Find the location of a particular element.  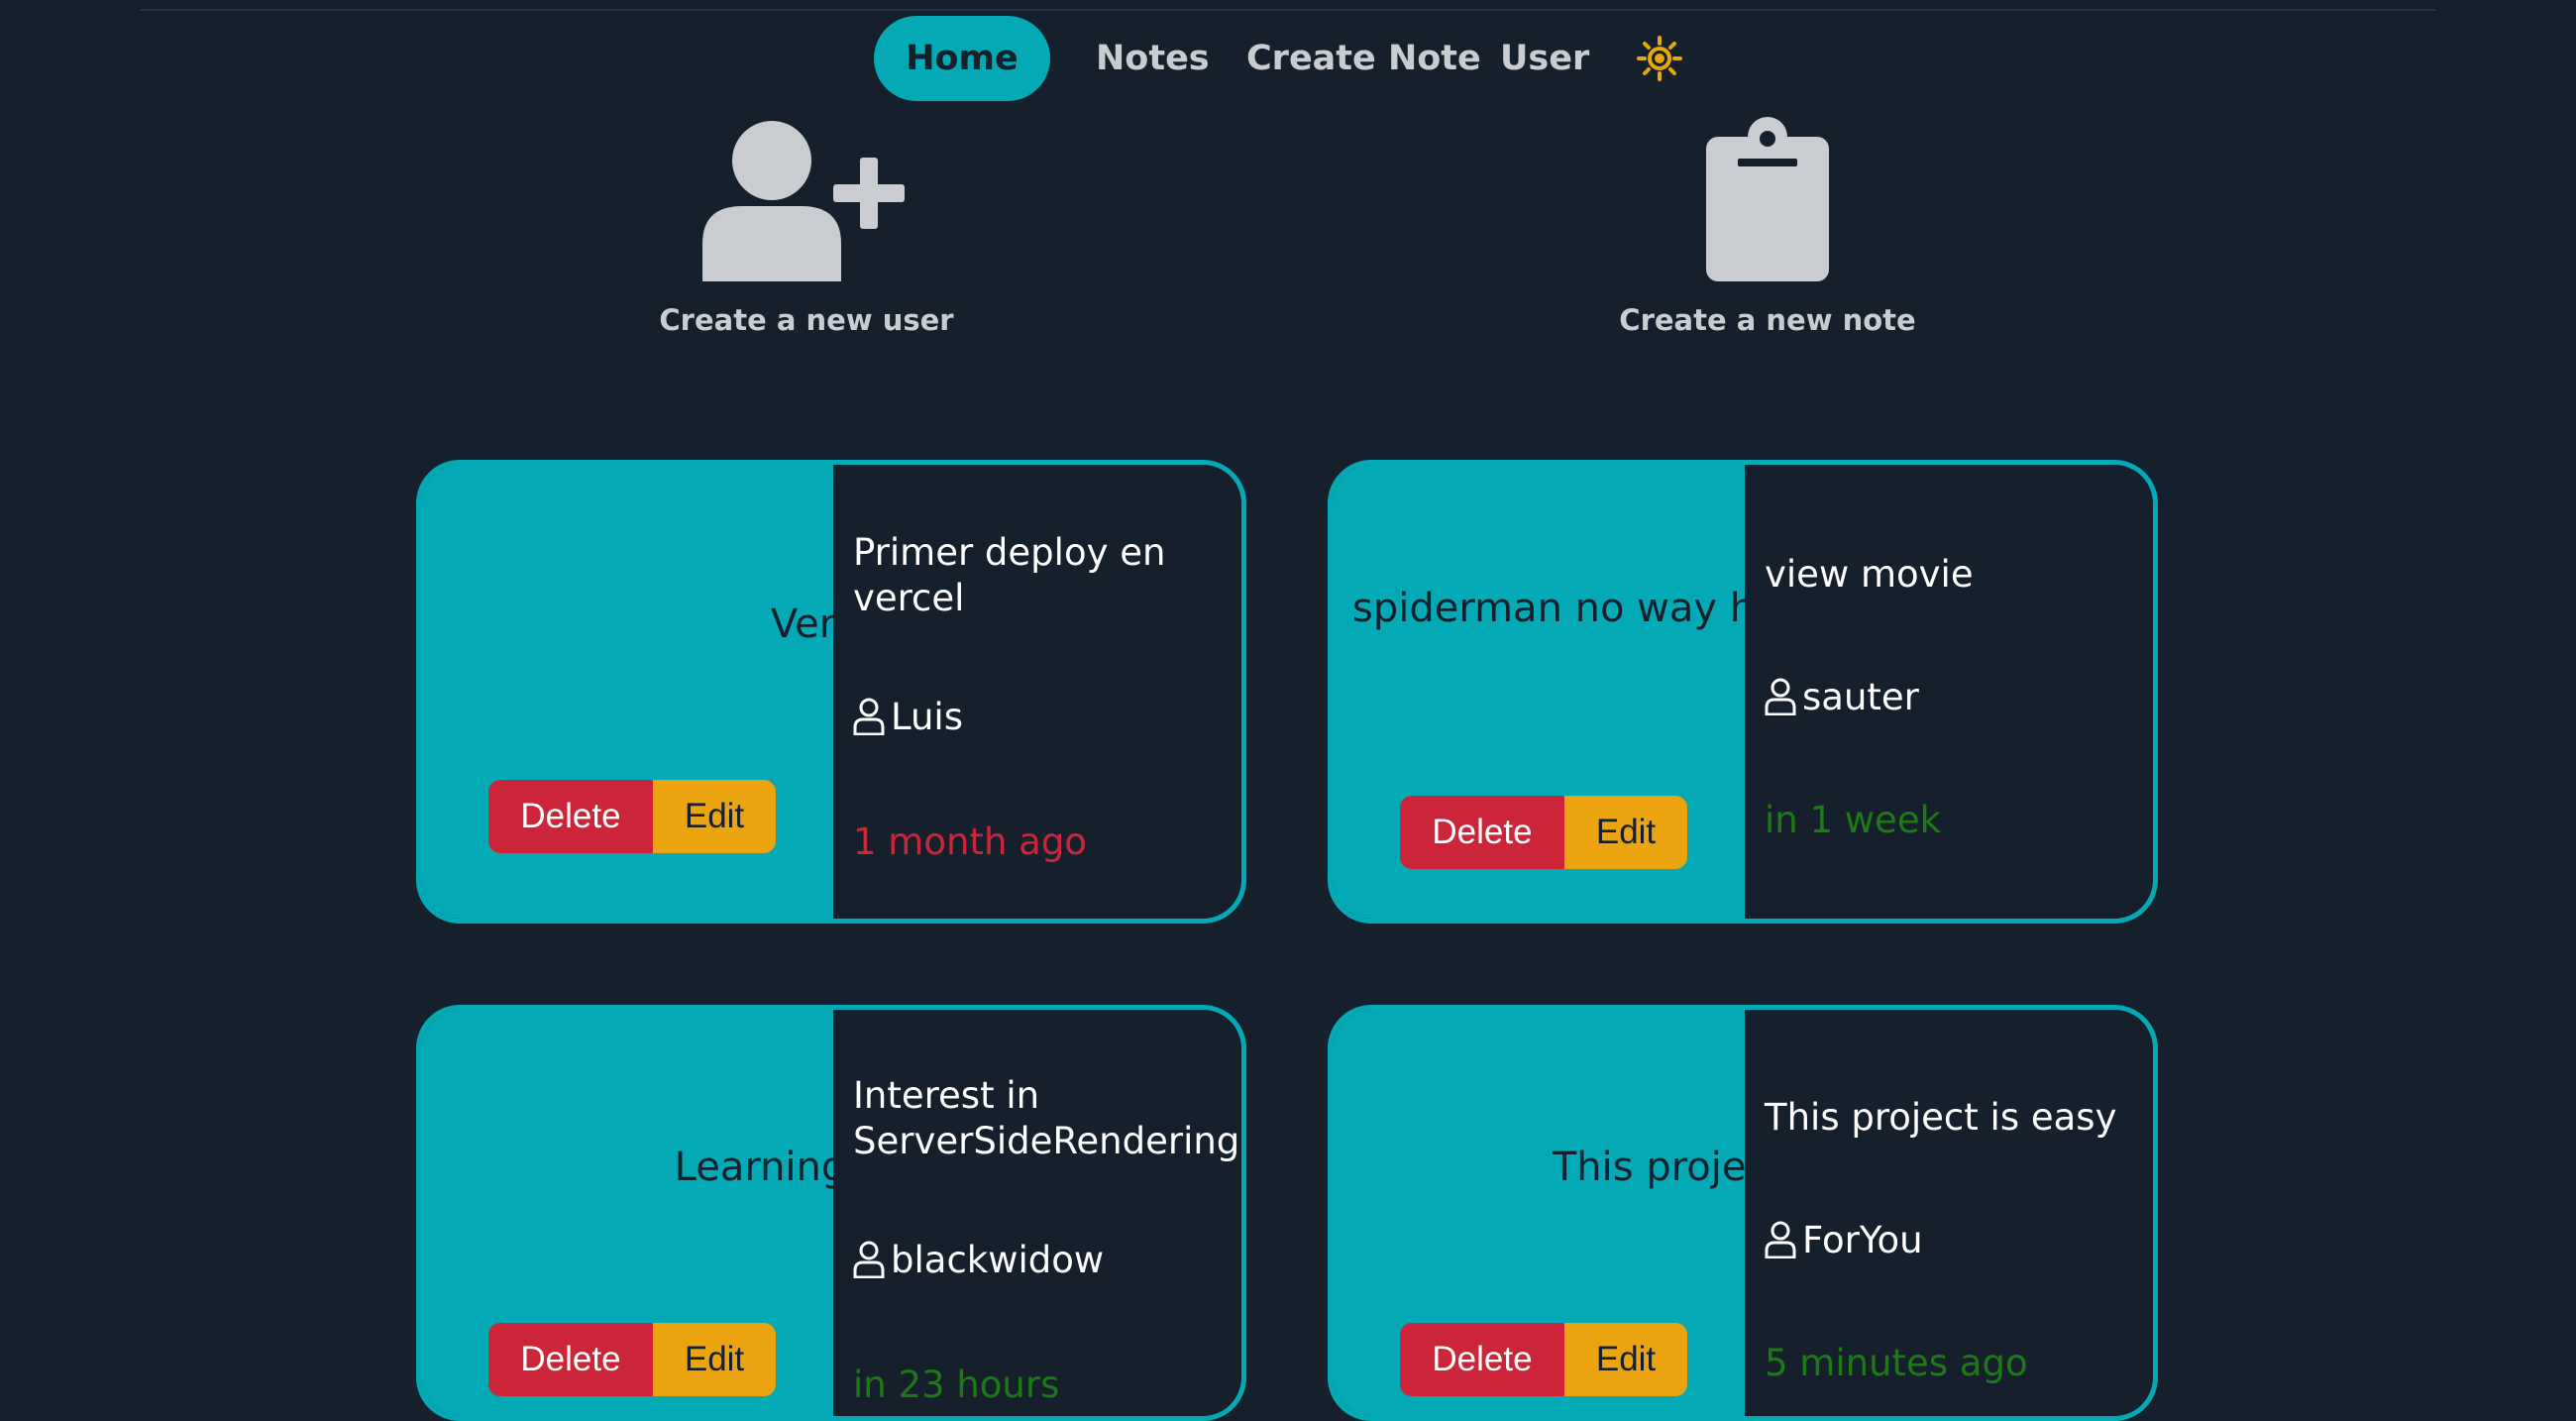

note-author: Luis is located at coordinates (1039, 717).